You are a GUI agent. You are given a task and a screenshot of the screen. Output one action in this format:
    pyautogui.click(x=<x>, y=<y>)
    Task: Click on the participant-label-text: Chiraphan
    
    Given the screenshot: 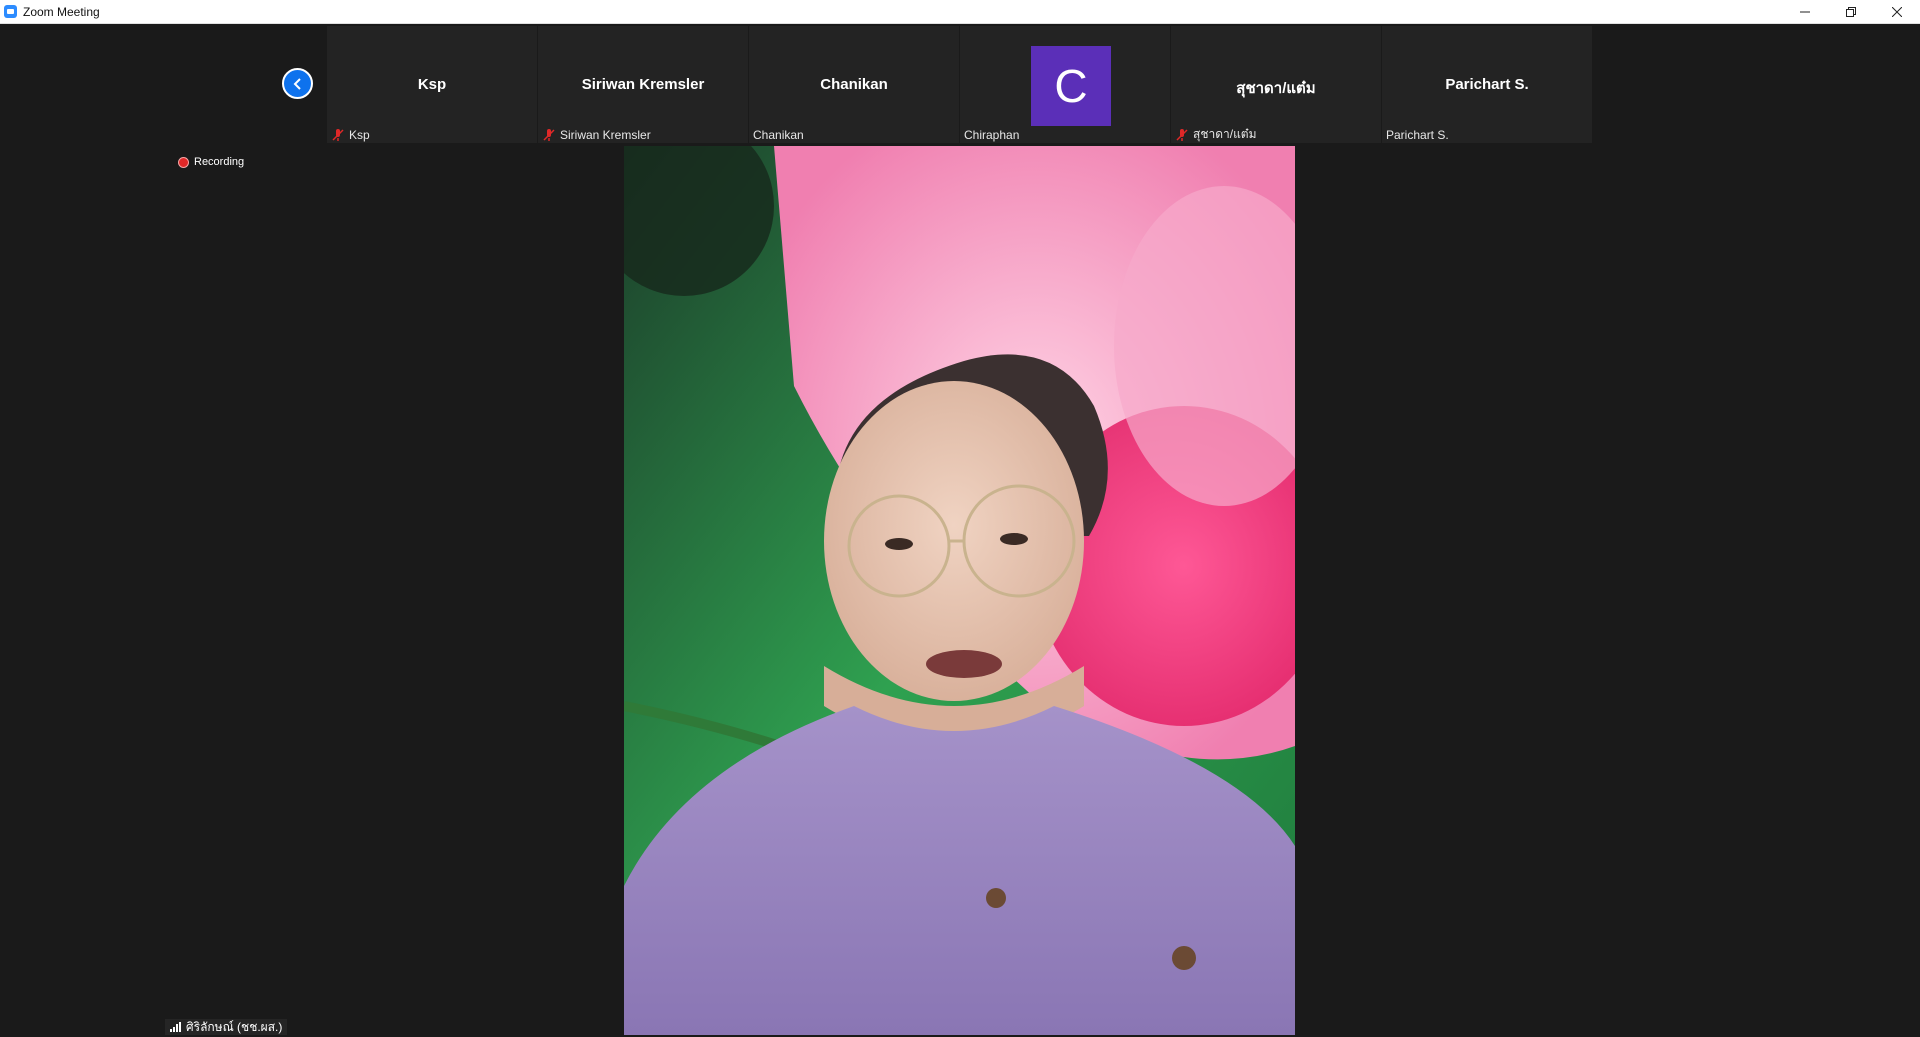 What is the action you would take?
    pyautogui.click(x=992, y=134)
    